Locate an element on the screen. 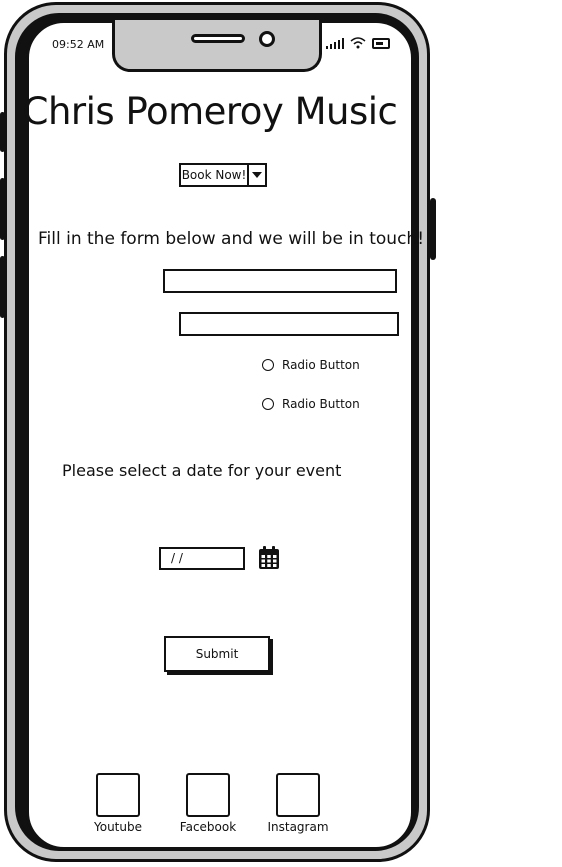  date-input: / / is located at coordinates (202, 558).